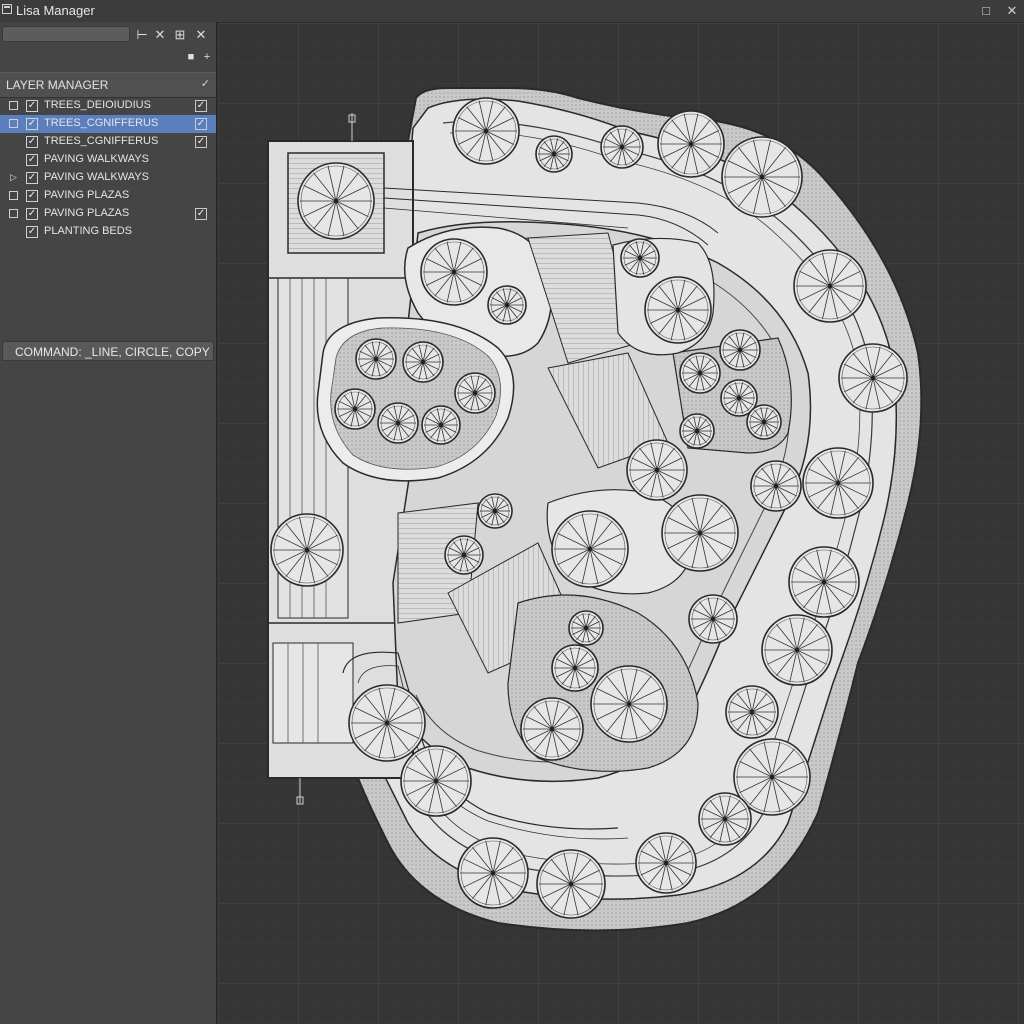 Image resolution: width=1024 pixels, height=1024 pixels. What do you see at coordinates (13, 177) in the screenshot?
I see `expand-arrow-icon: ▷` at bounding box center [13, 177].